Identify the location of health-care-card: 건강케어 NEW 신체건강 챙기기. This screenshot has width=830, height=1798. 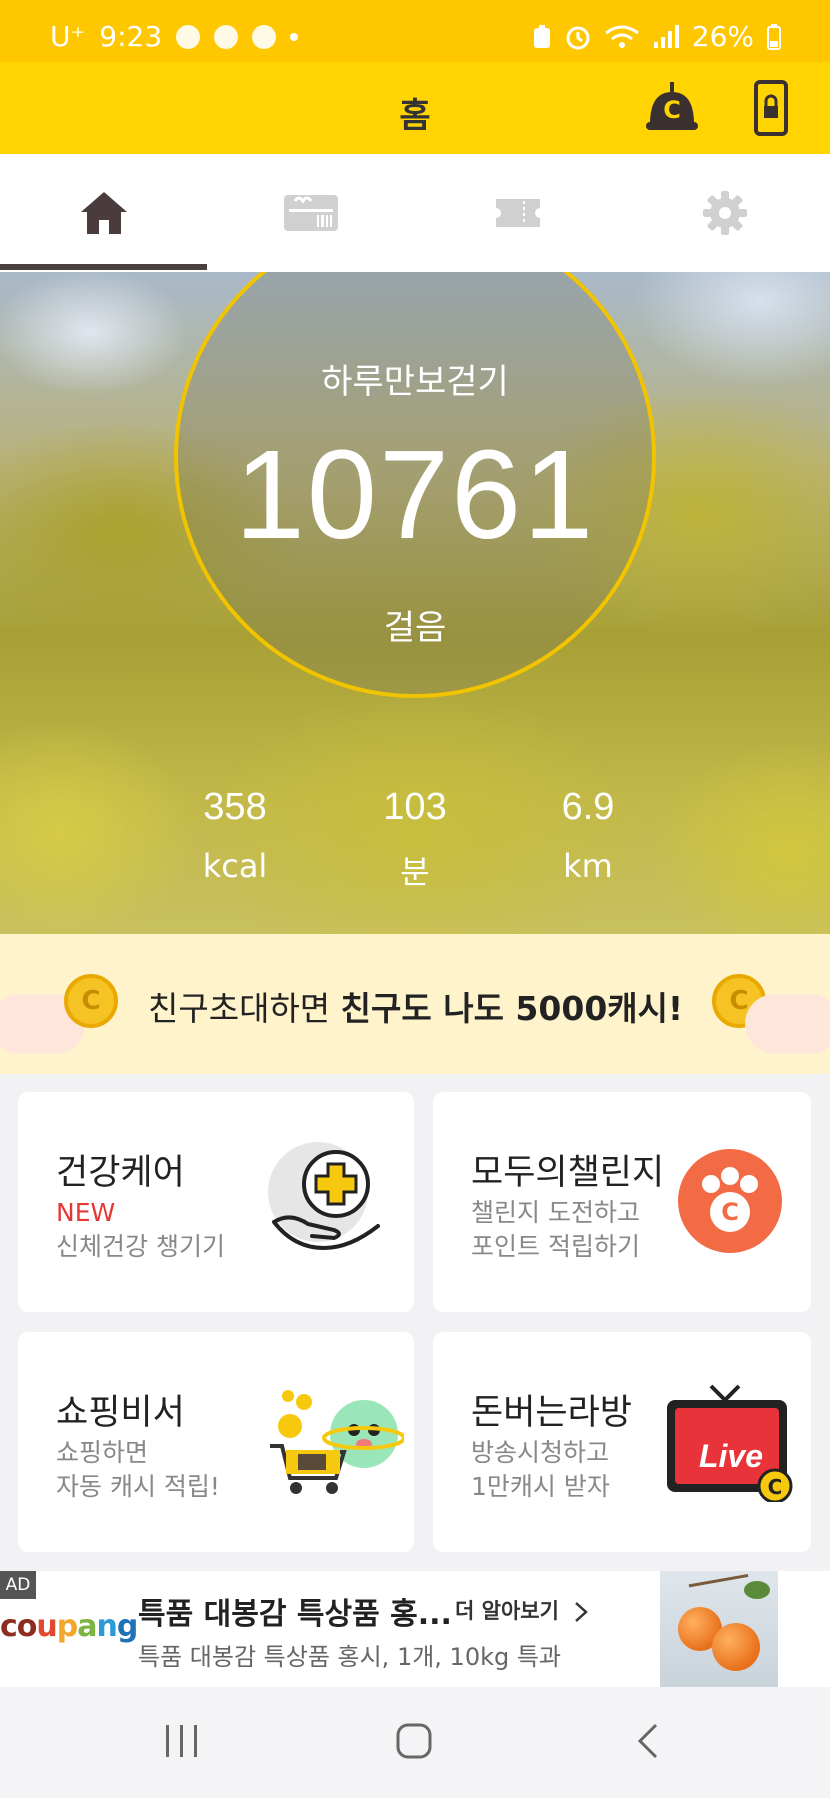
(216, 1202).